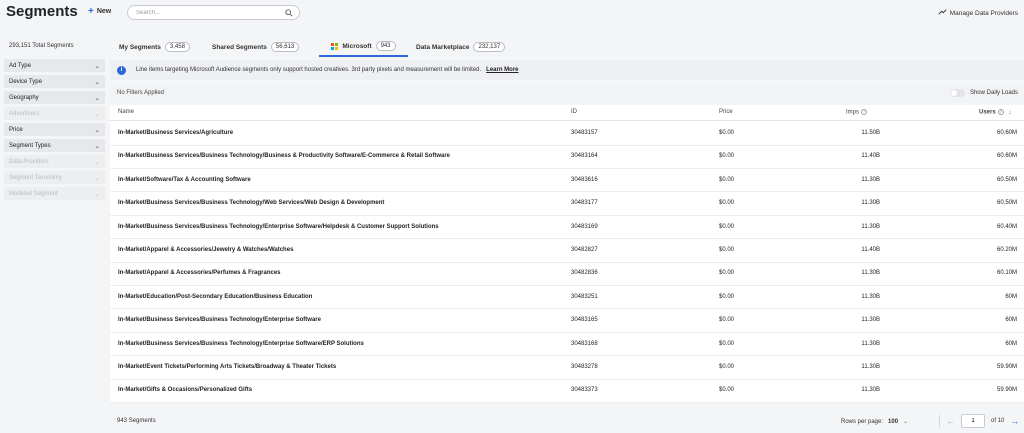  Describe the element at coordinates (54, 97) in the screenshot. I see `filter-geography: Geography ⌄` at that location.